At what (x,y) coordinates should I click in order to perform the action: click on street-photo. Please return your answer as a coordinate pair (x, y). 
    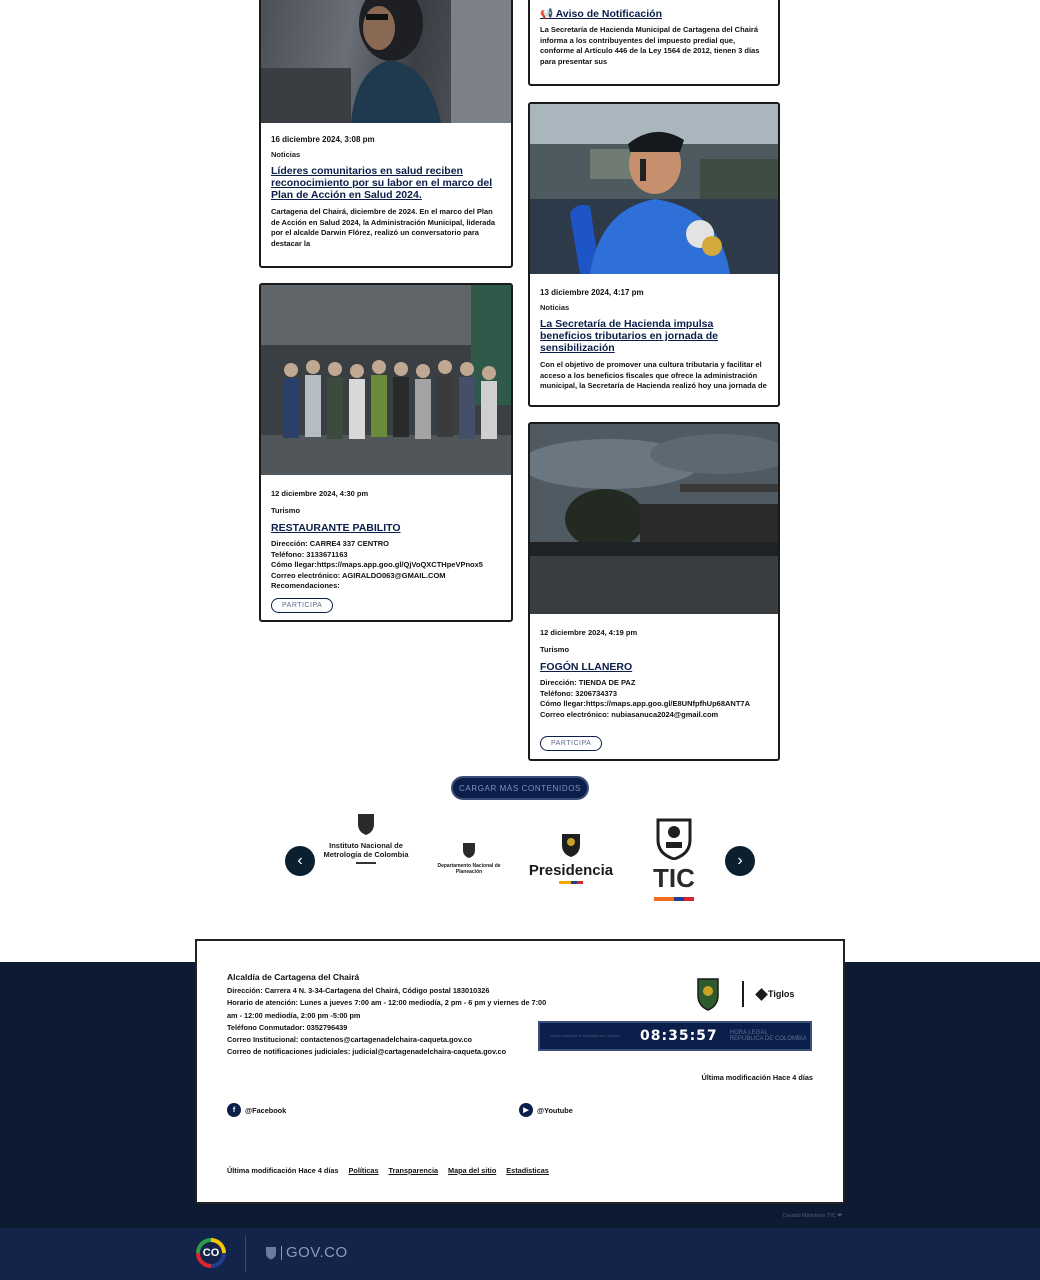
    Looking at the image, I should click on (654, 519).